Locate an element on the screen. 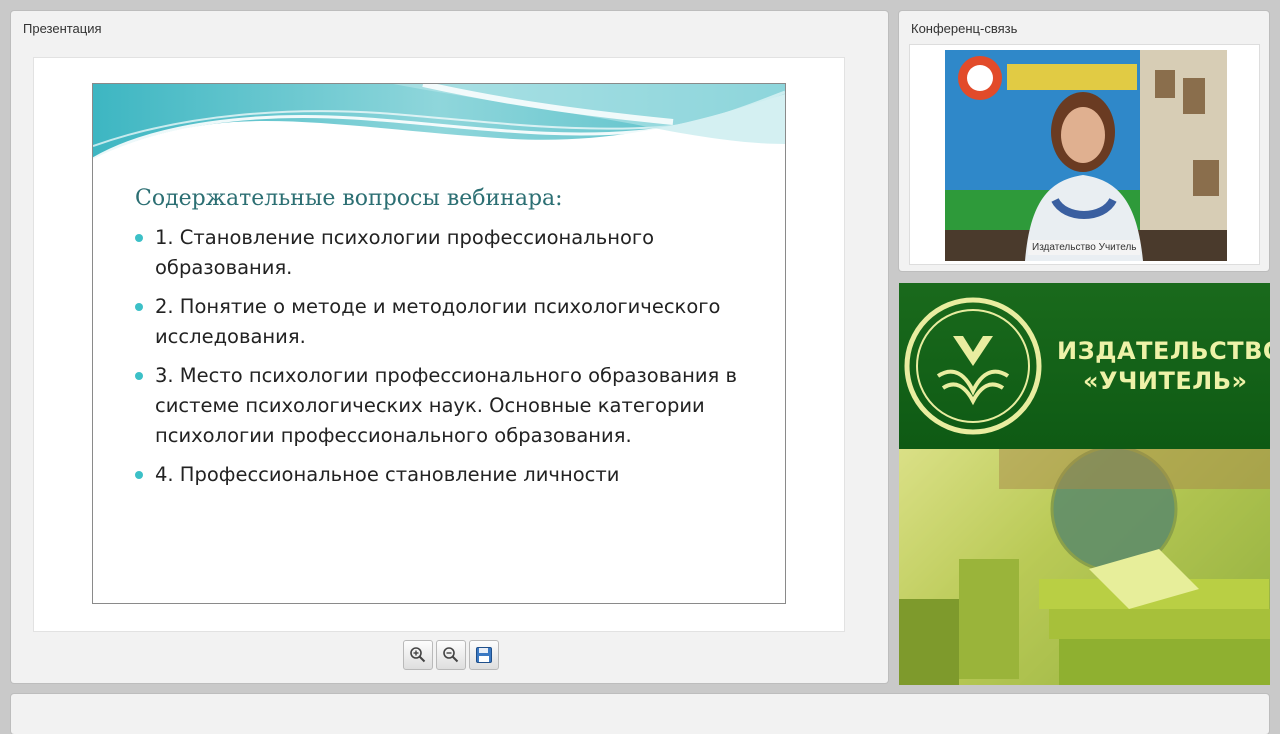  banner-title-line1: ИЗДАТЕЛЬСТВО is located at coordinates (1163, 351).